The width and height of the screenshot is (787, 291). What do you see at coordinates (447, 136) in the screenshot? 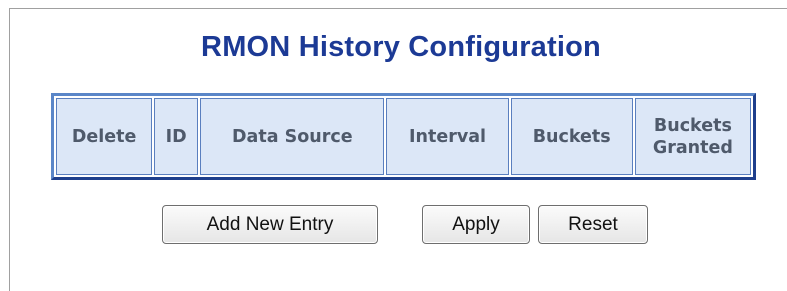
I see `column-header-interval: Interval` at bounding box center [447, 136].